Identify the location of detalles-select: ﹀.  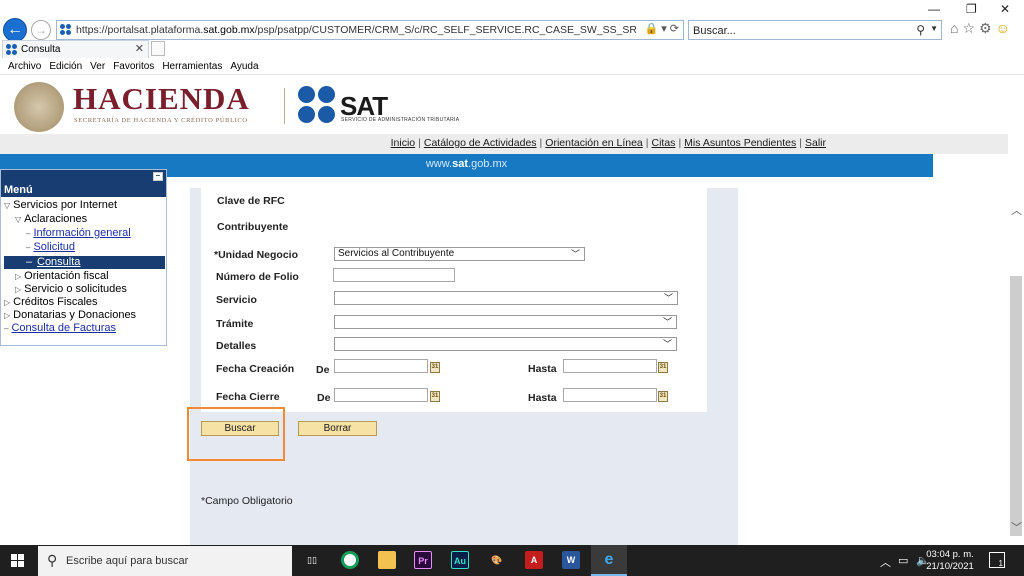
(505, 344).